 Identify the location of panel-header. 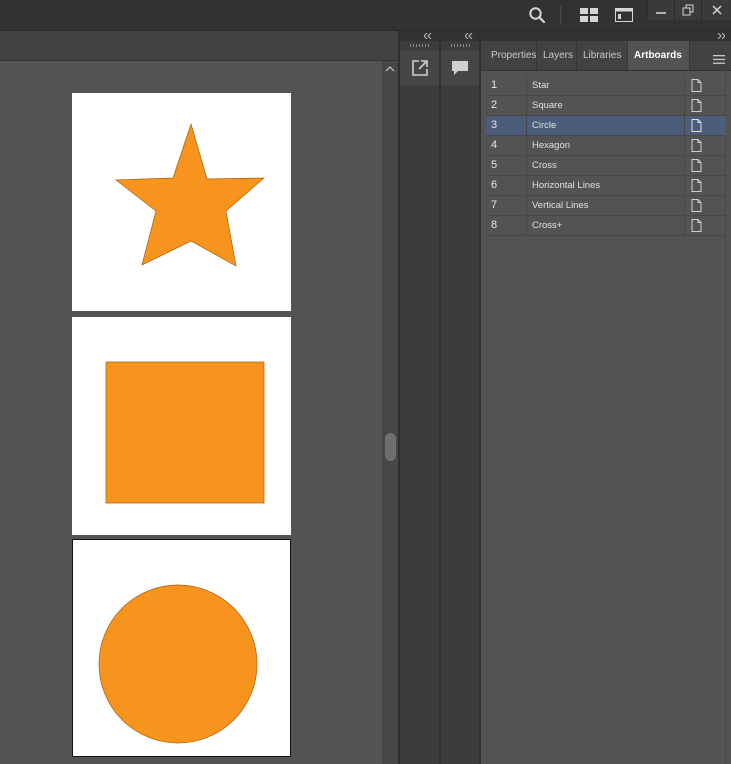
(606, 36).